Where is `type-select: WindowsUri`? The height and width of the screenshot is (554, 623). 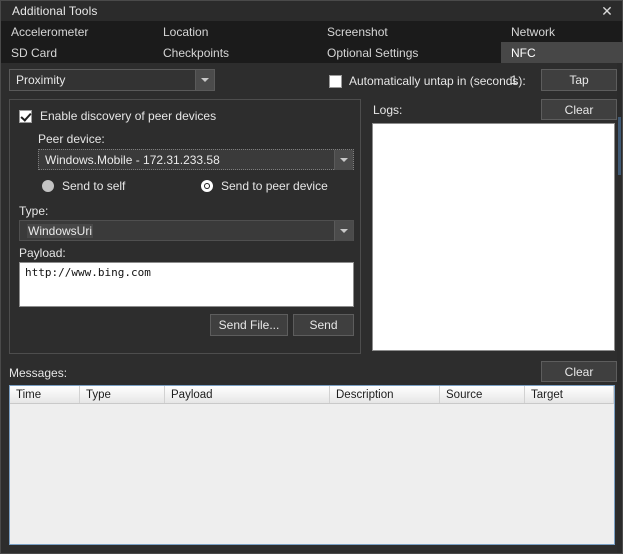
type-select: WindowsUri is located at coordinates (186, 230).